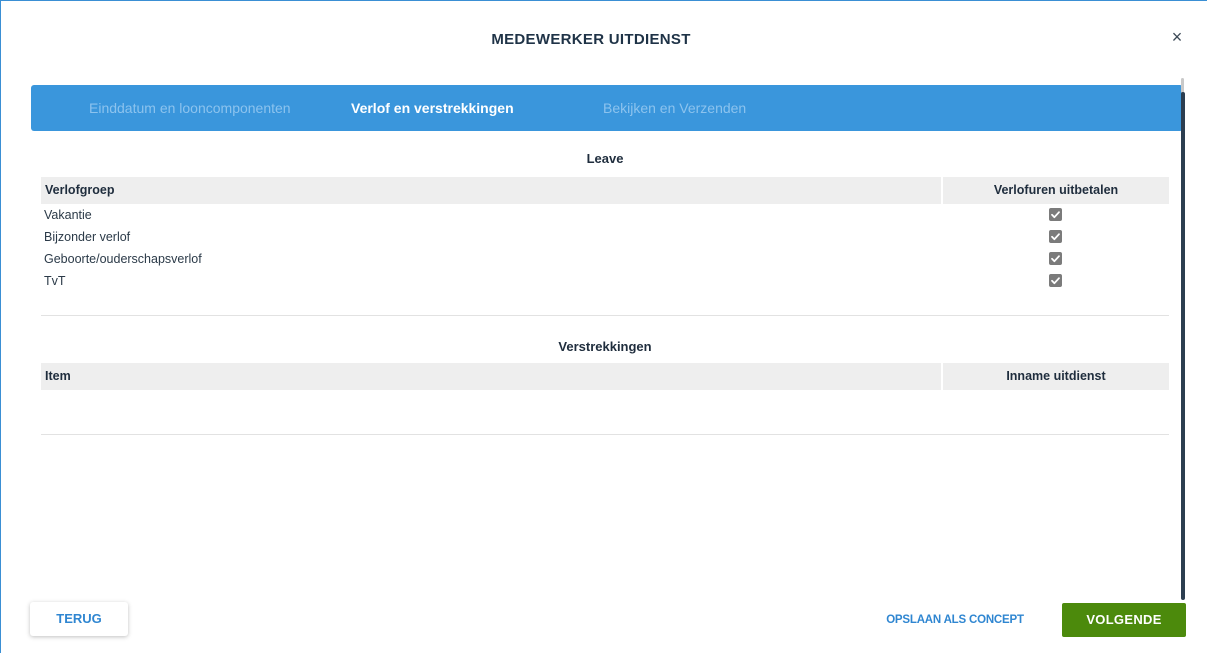  Describe the element at coordinates (190, 108) in the screenshot. I see `step-einddatum: Einddatum en looncomponenten` at that location.